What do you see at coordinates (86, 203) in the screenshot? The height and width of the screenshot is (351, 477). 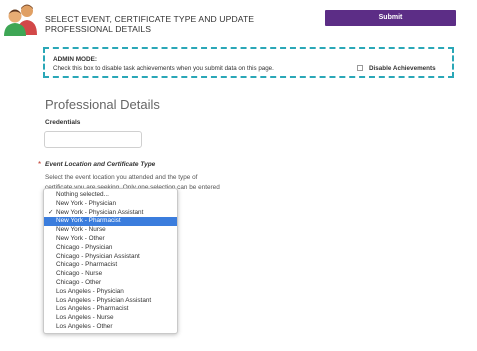 I see `dropdown-option-label: New York - Physician` at bounding box center [86, 203].